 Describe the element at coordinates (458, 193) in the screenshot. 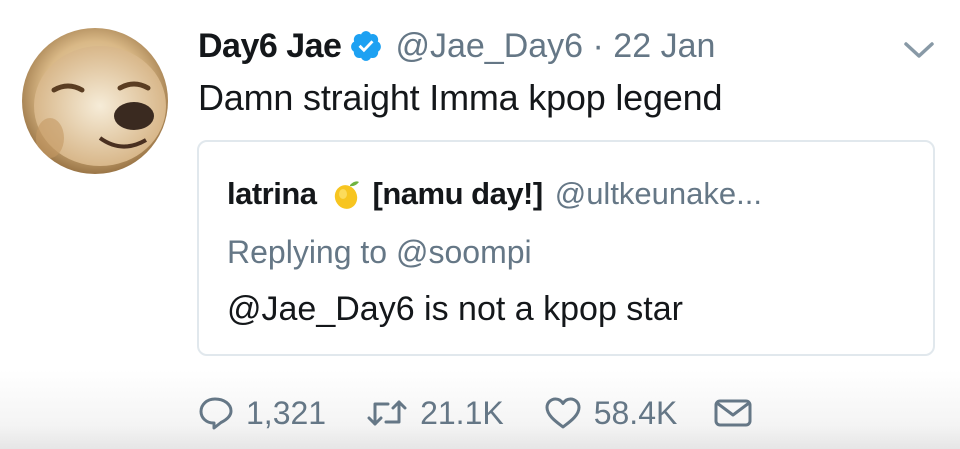

I see `quoted-author-name-suffix: [namu day!]` at that location.